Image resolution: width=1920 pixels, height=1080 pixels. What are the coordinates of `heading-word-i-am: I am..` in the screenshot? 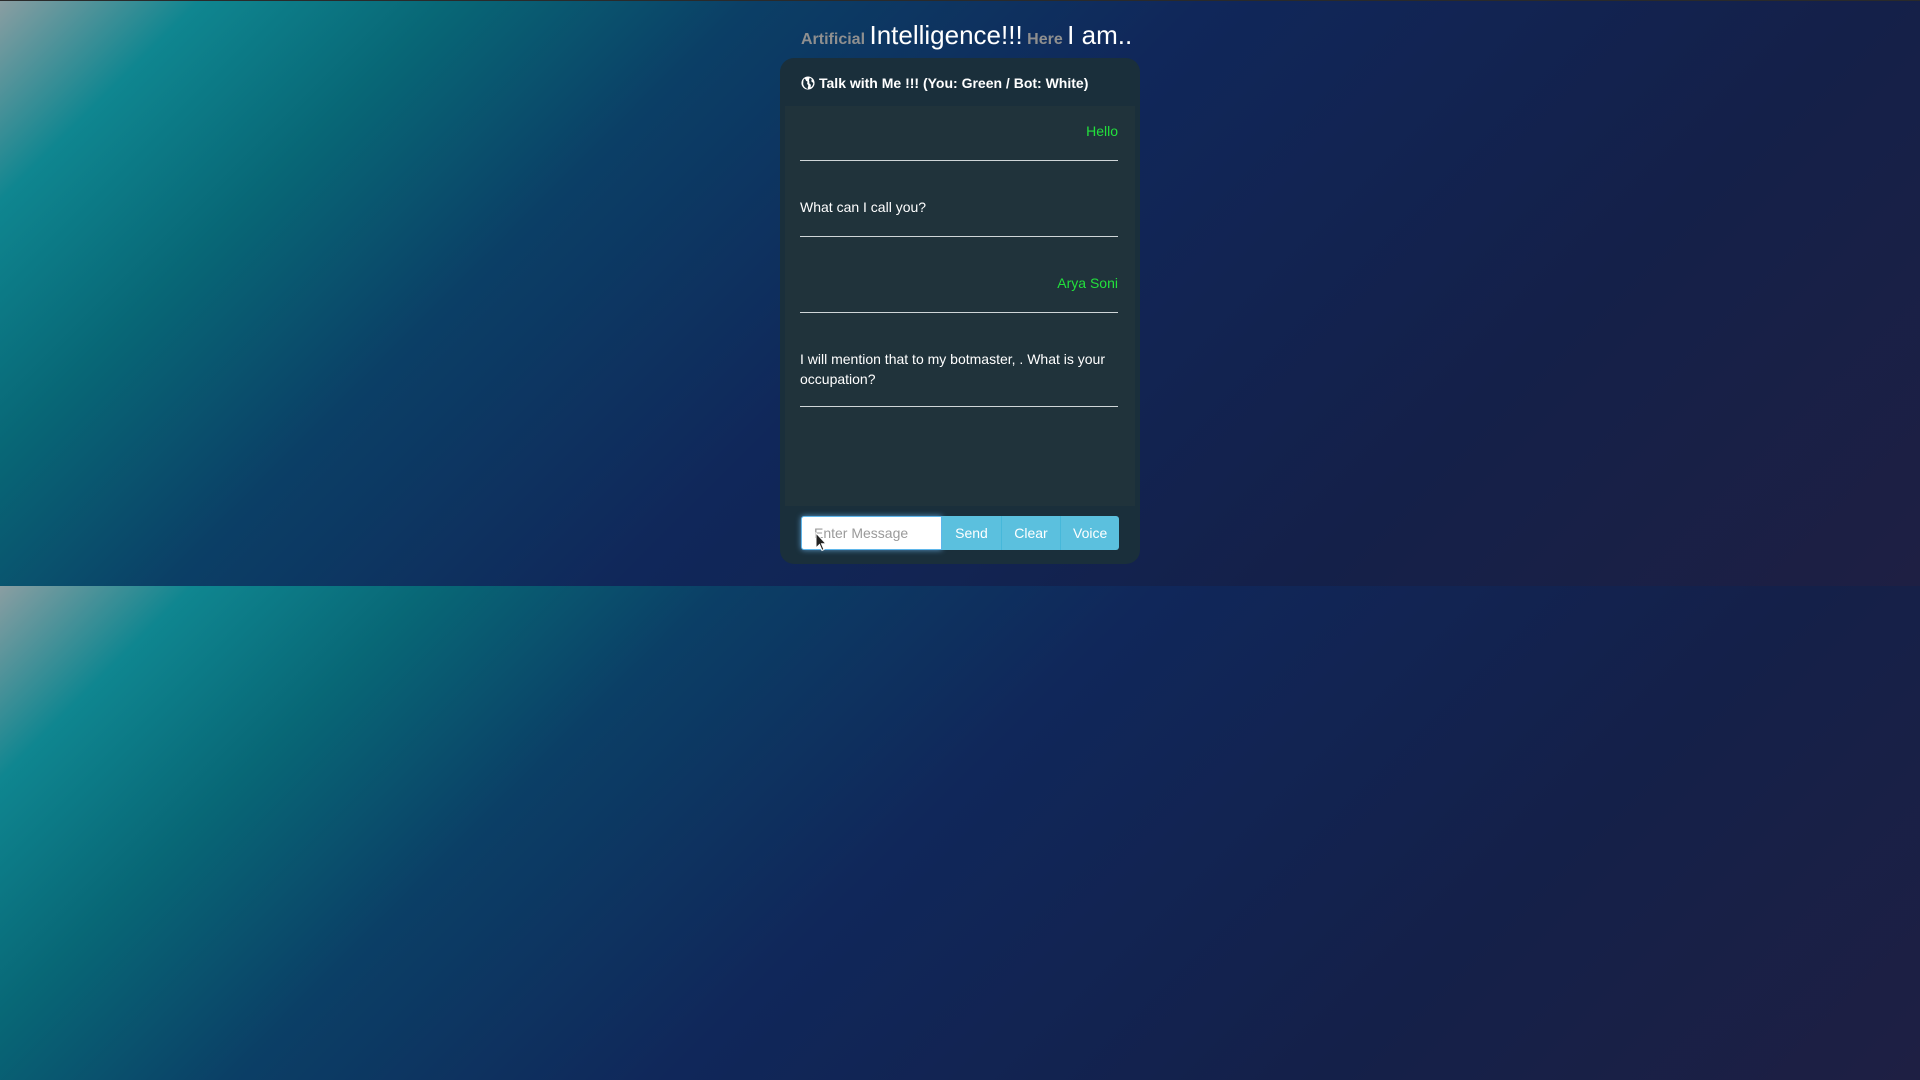 It's located at (1100, 35).